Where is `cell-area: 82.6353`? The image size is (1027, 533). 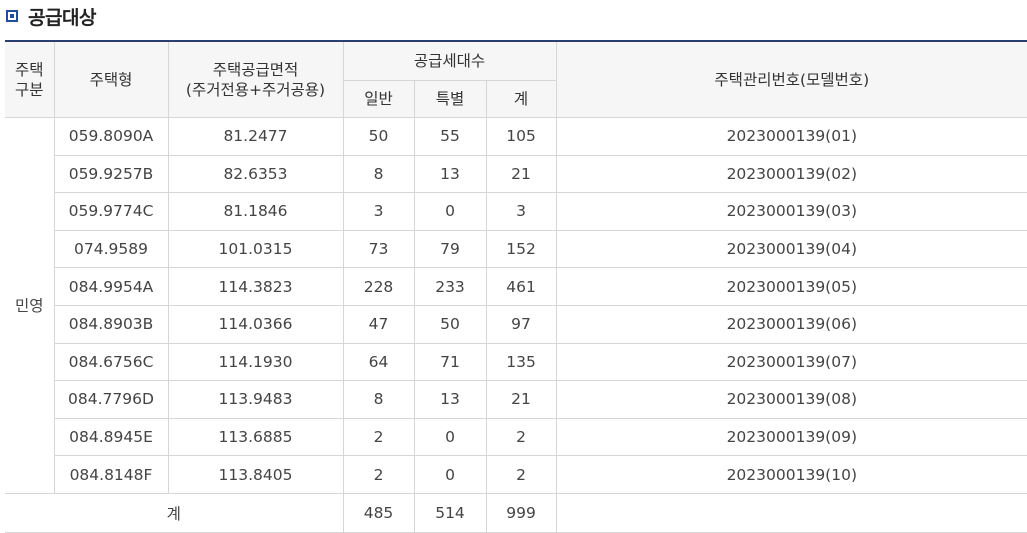
cell-area: 82.6353 is located at coordinates (255, 174).